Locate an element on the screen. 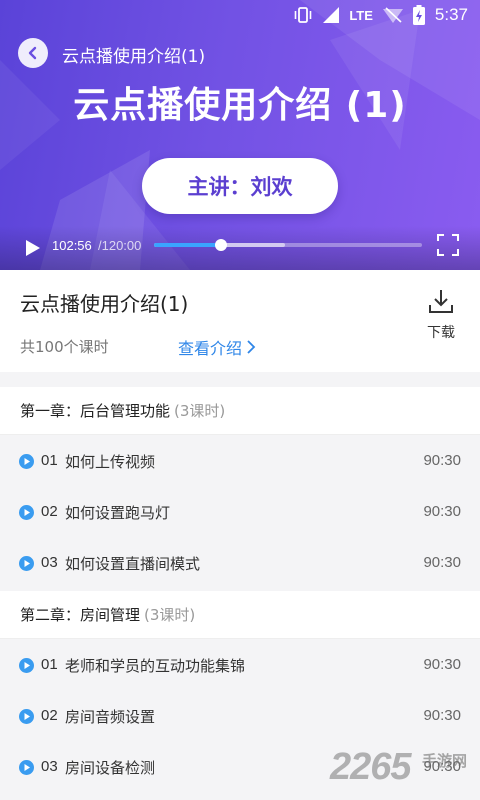  wifi-off-icon is located at coordinates (392, 15).